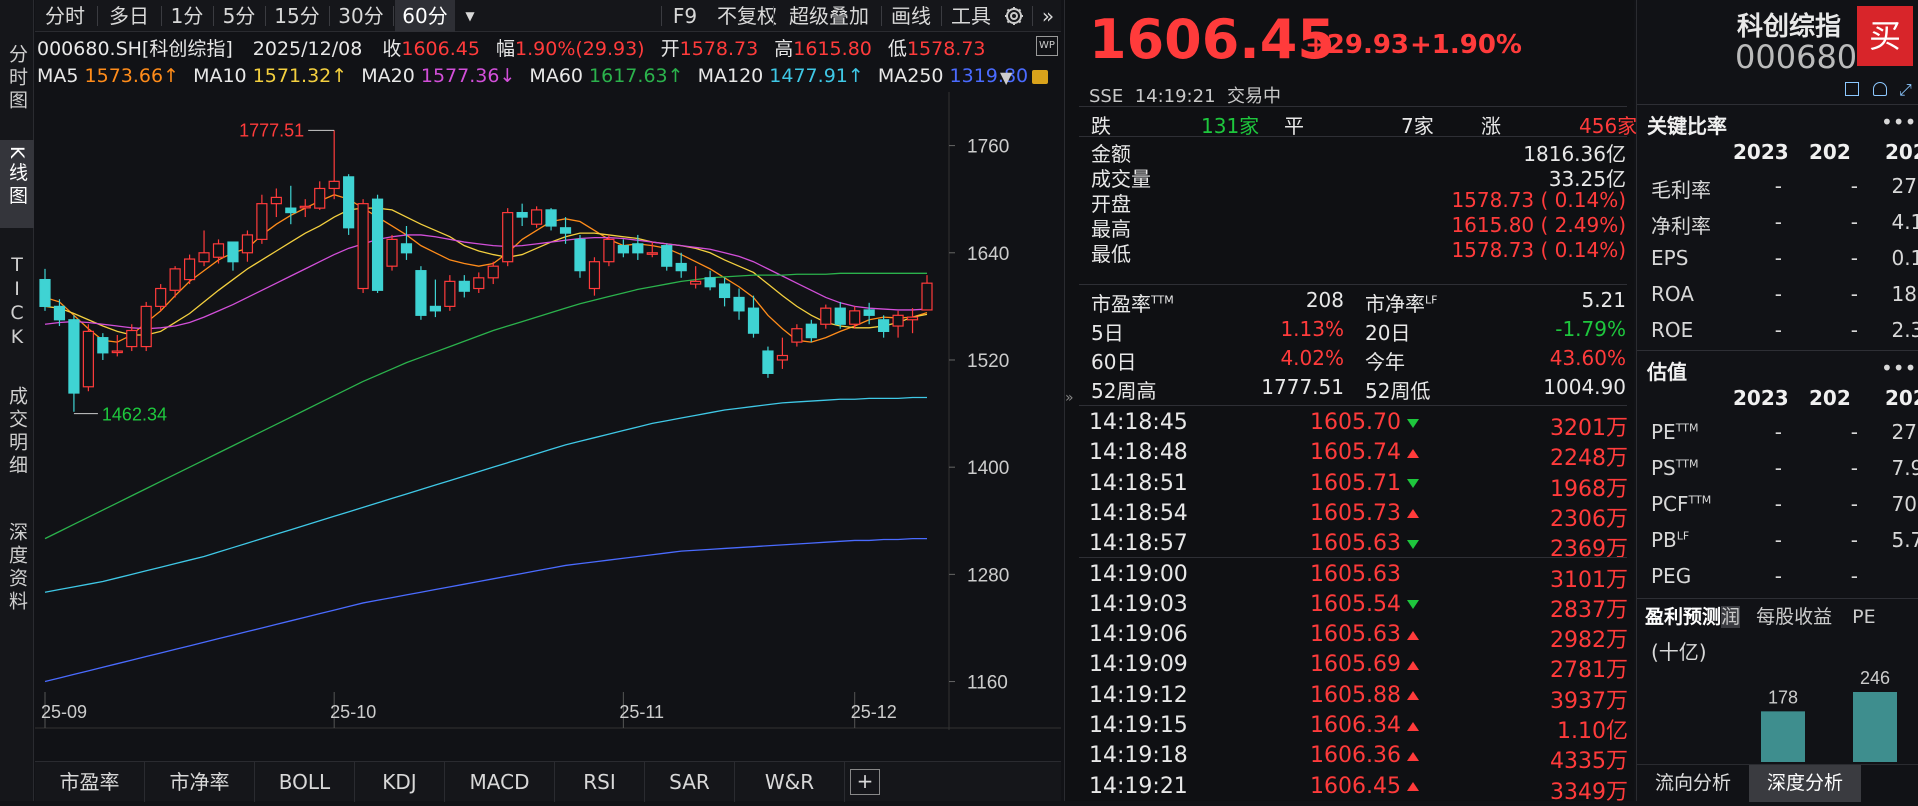 Image resolution: width=1918 pixels, height=806 pixels. I want to click on tab-wr: W&R, so click(790, 782).